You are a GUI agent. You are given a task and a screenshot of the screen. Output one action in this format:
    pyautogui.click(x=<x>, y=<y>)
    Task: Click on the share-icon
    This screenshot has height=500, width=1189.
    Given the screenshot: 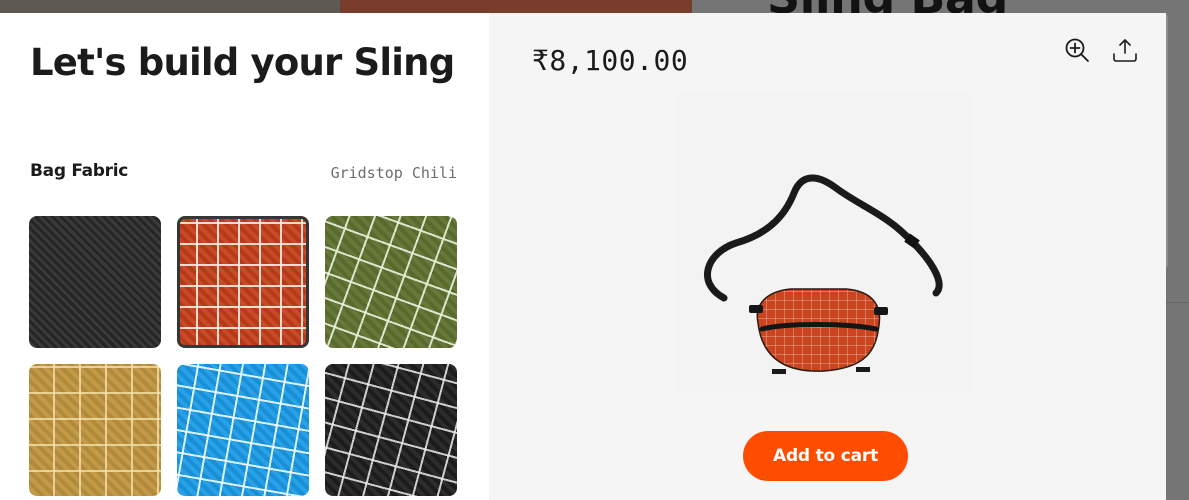 What is the action you would take?
    pyautogui.click(x=1125, y=50)
    